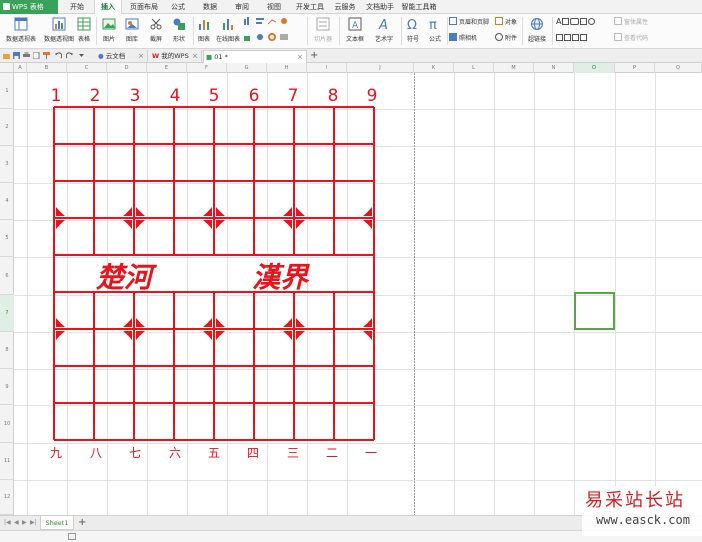  Describe the element at coordinates (21, 30) in the screenshot. I see `pivot-table-button: 数据透视表` at that location.